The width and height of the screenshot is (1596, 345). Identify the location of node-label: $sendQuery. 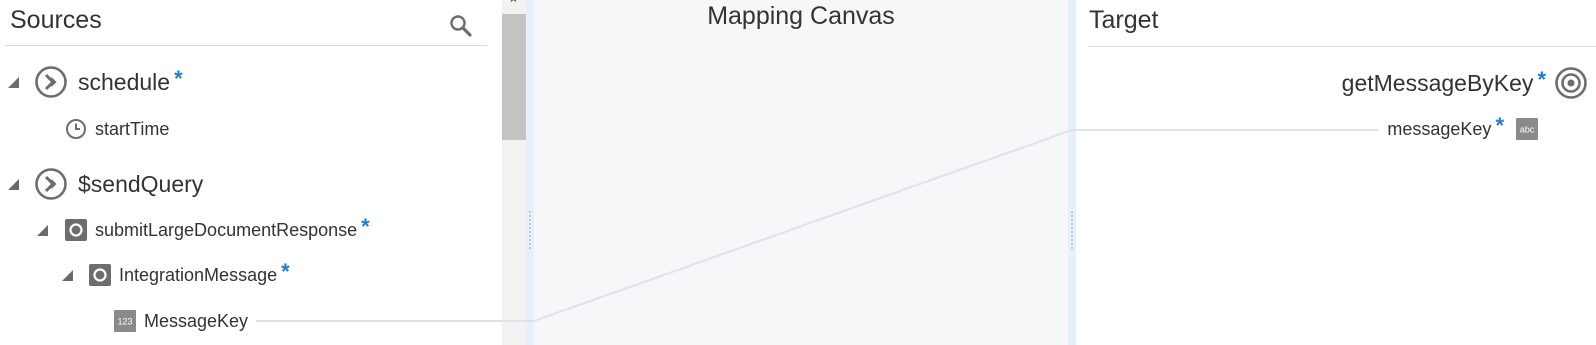
(141, 183).